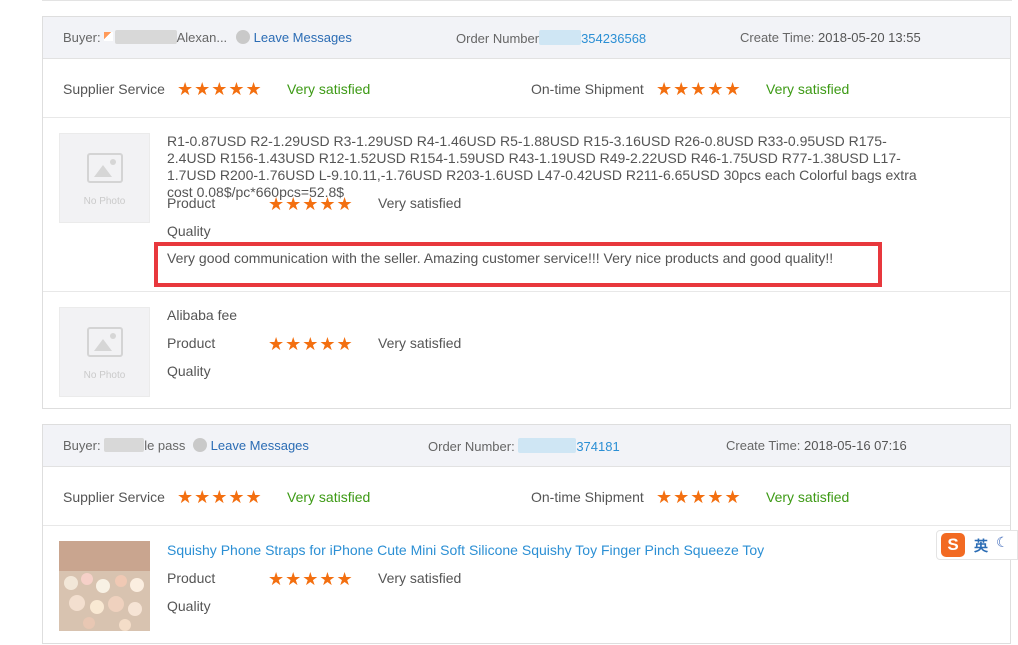  Describe the element at coordinates (613, 38) in the screenshot. I see `order-number-value: 354236568` at that location.